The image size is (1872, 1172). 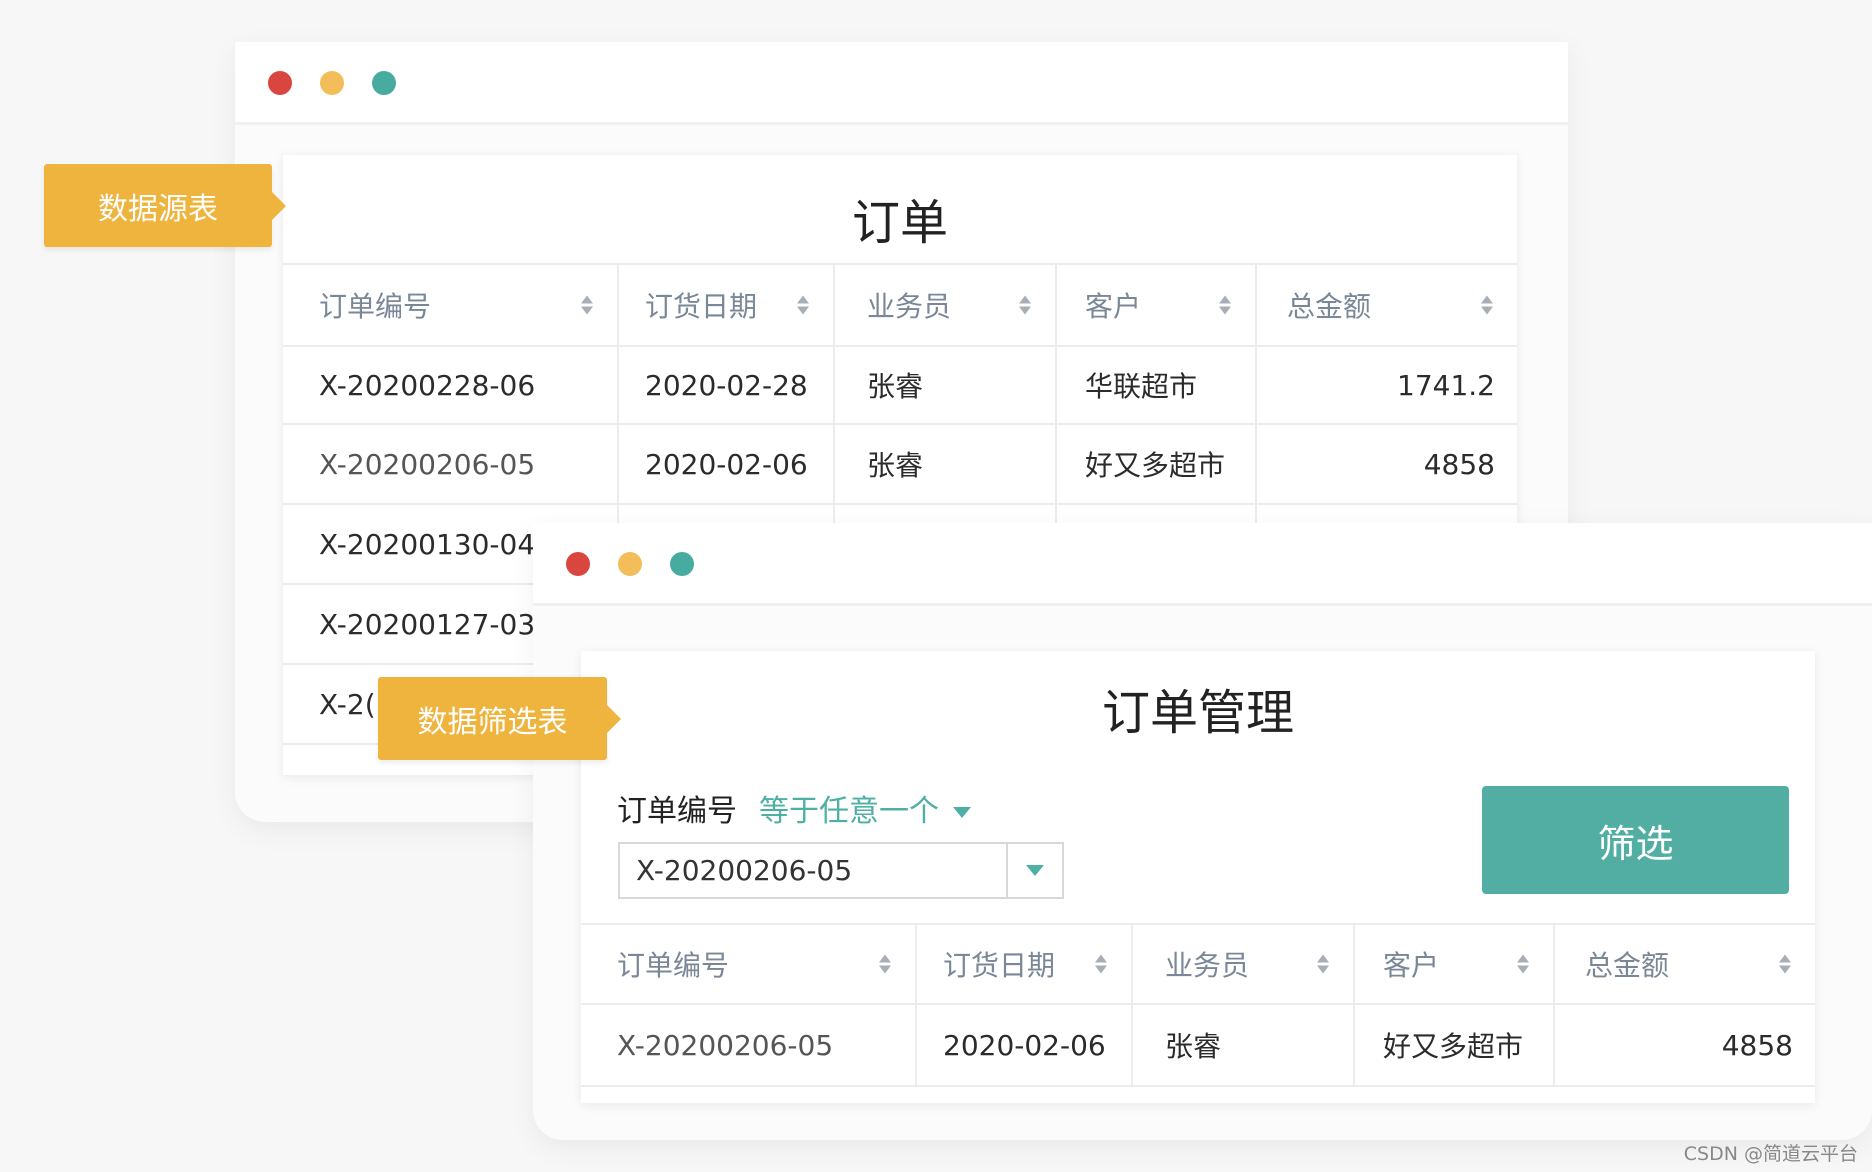 I want to click on table-cell: 2020-02-28, so click(x=727, y=385).